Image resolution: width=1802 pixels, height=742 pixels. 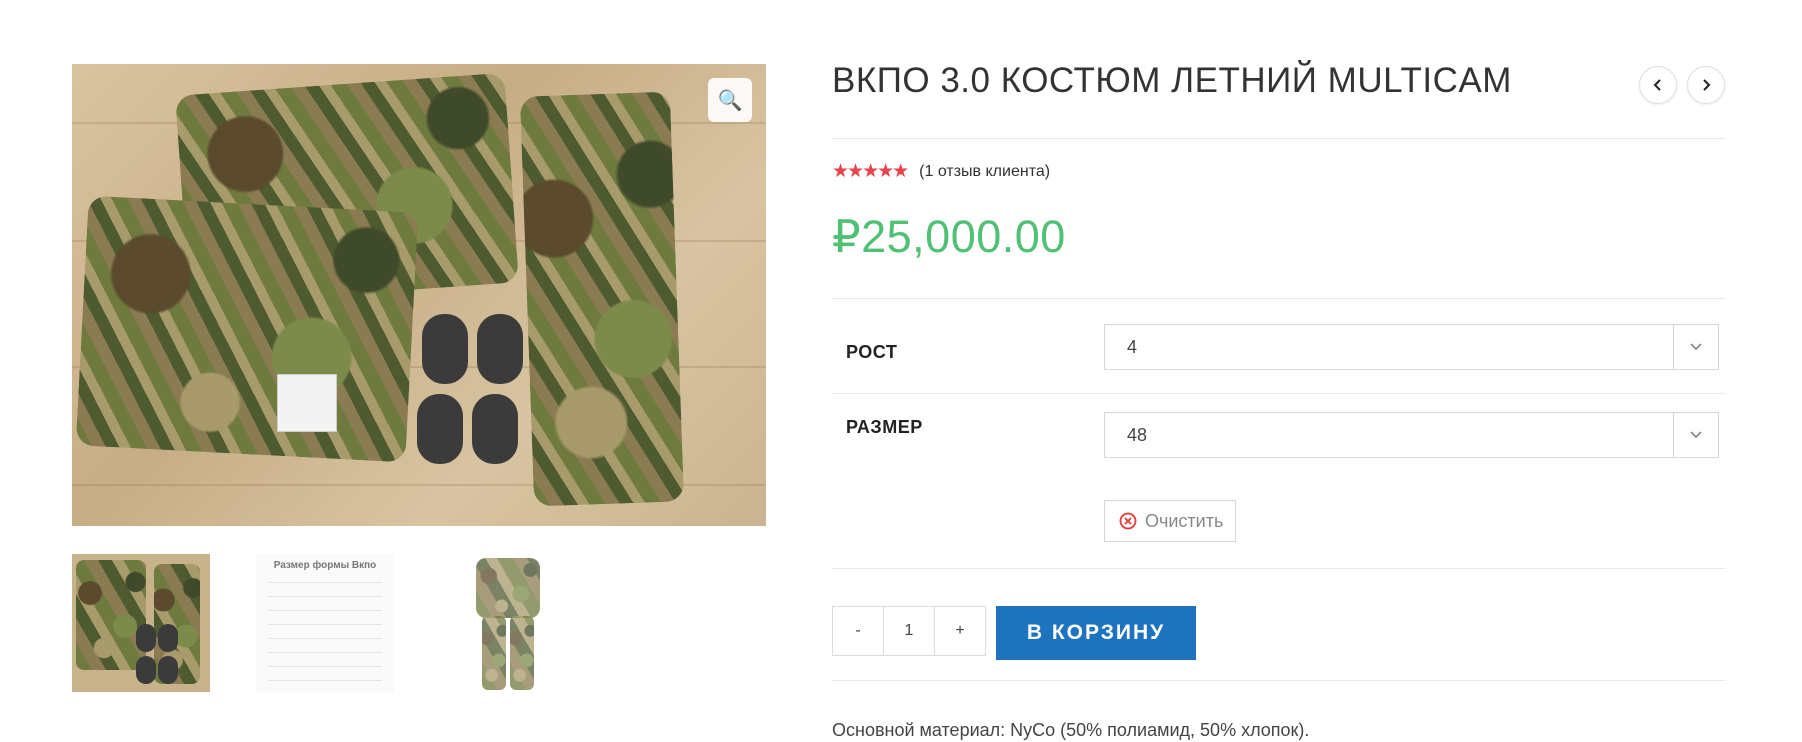 What do you see at coordinates (872, 352) in the screenshot?
I see `variation-label-height: РОСТ` at bounding box center [872, 352].